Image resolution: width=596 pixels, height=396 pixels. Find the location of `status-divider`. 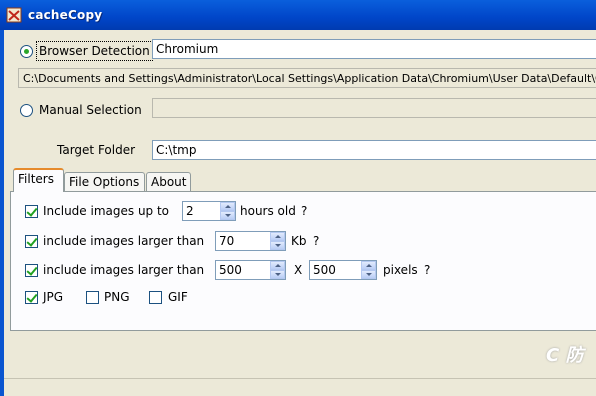

status-divider is located at coordinates (300, 378).